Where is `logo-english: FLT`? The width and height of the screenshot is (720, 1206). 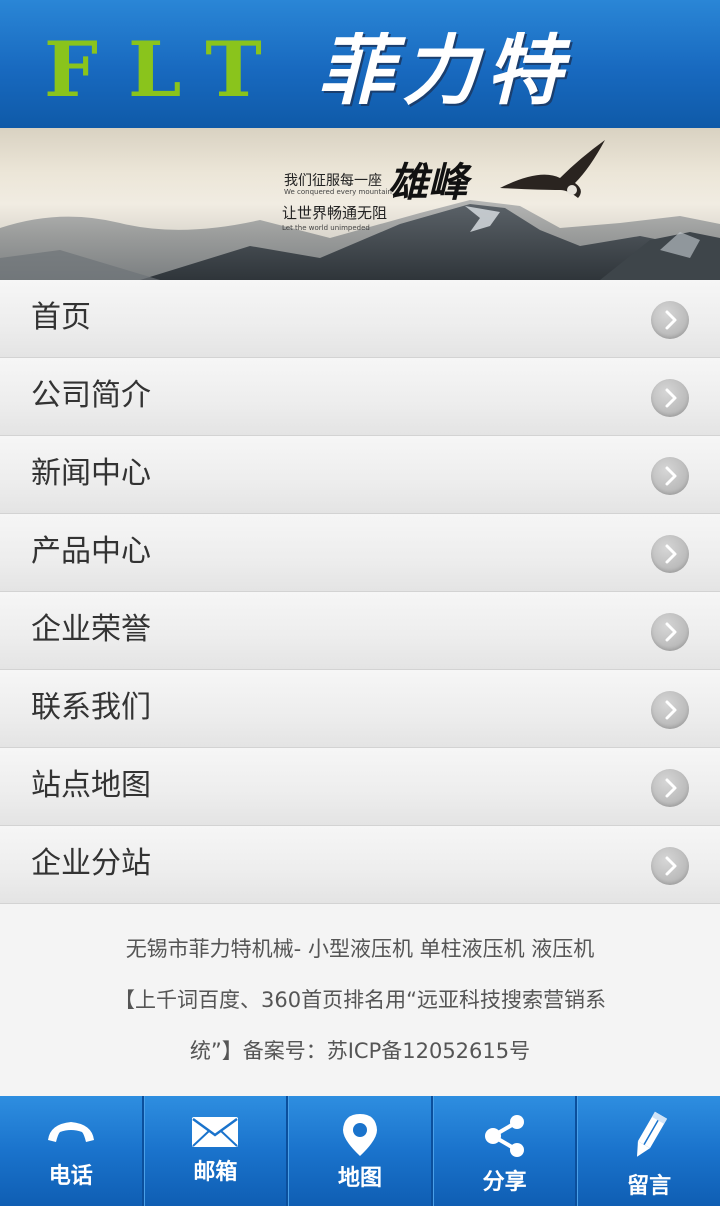 logo-english: FLT is located at coordinates (168, 69).